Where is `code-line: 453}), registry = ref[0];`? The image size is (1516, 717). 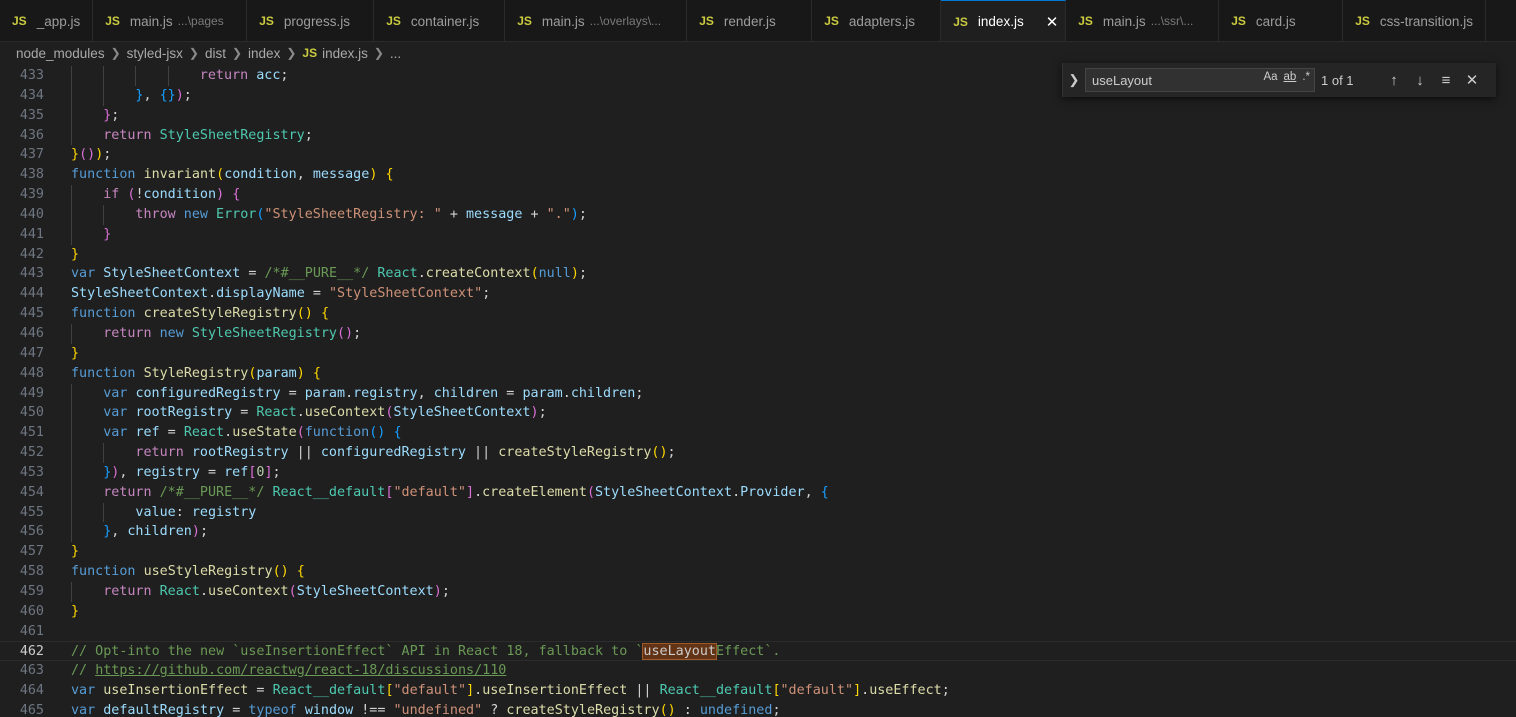 code-line: 453}), registry = ref[0]; is located at coordinates (758, 472).